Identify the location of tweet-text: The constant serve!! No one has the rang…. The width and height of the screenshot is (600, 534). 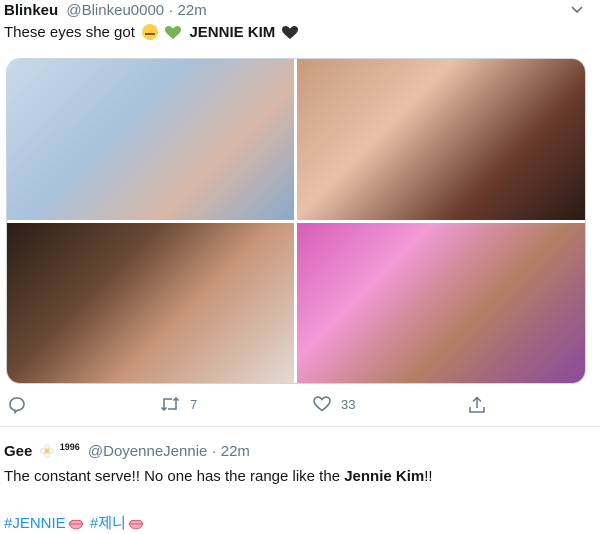
(218, 476).